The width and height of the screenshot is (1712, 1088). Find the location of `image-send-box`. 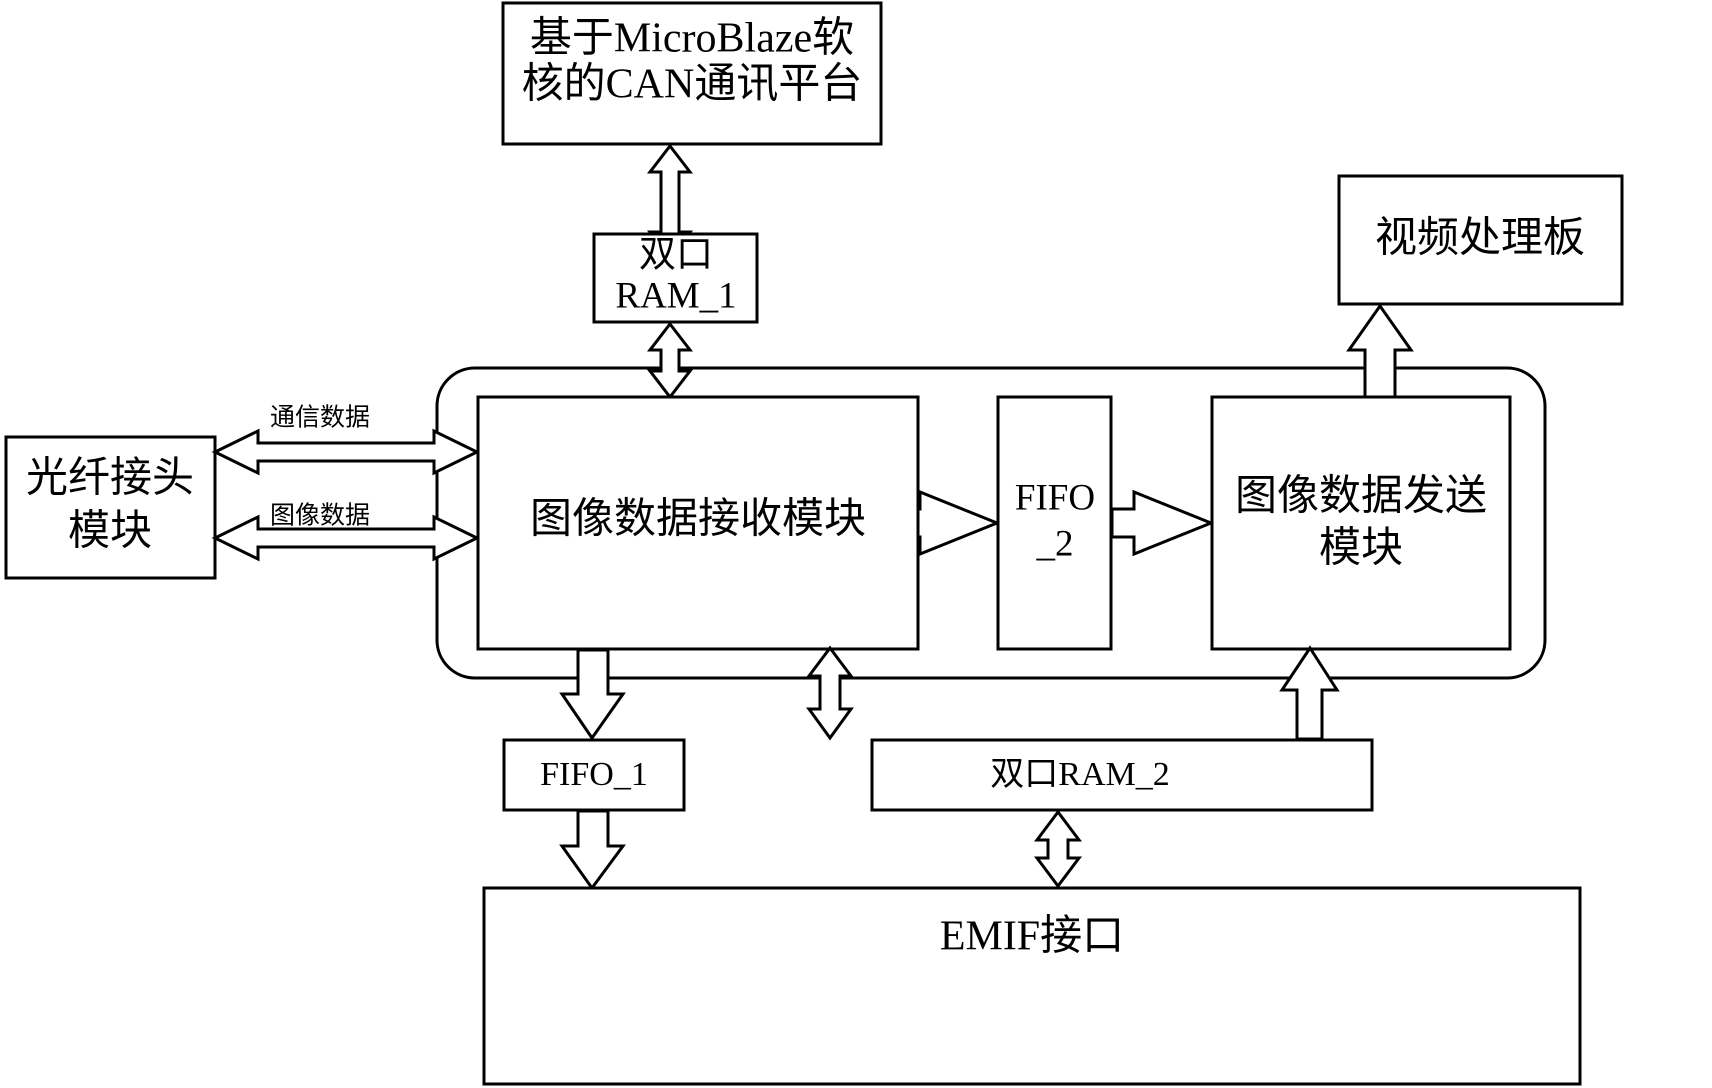

image-send-box is located at coordinates (1361, 523).